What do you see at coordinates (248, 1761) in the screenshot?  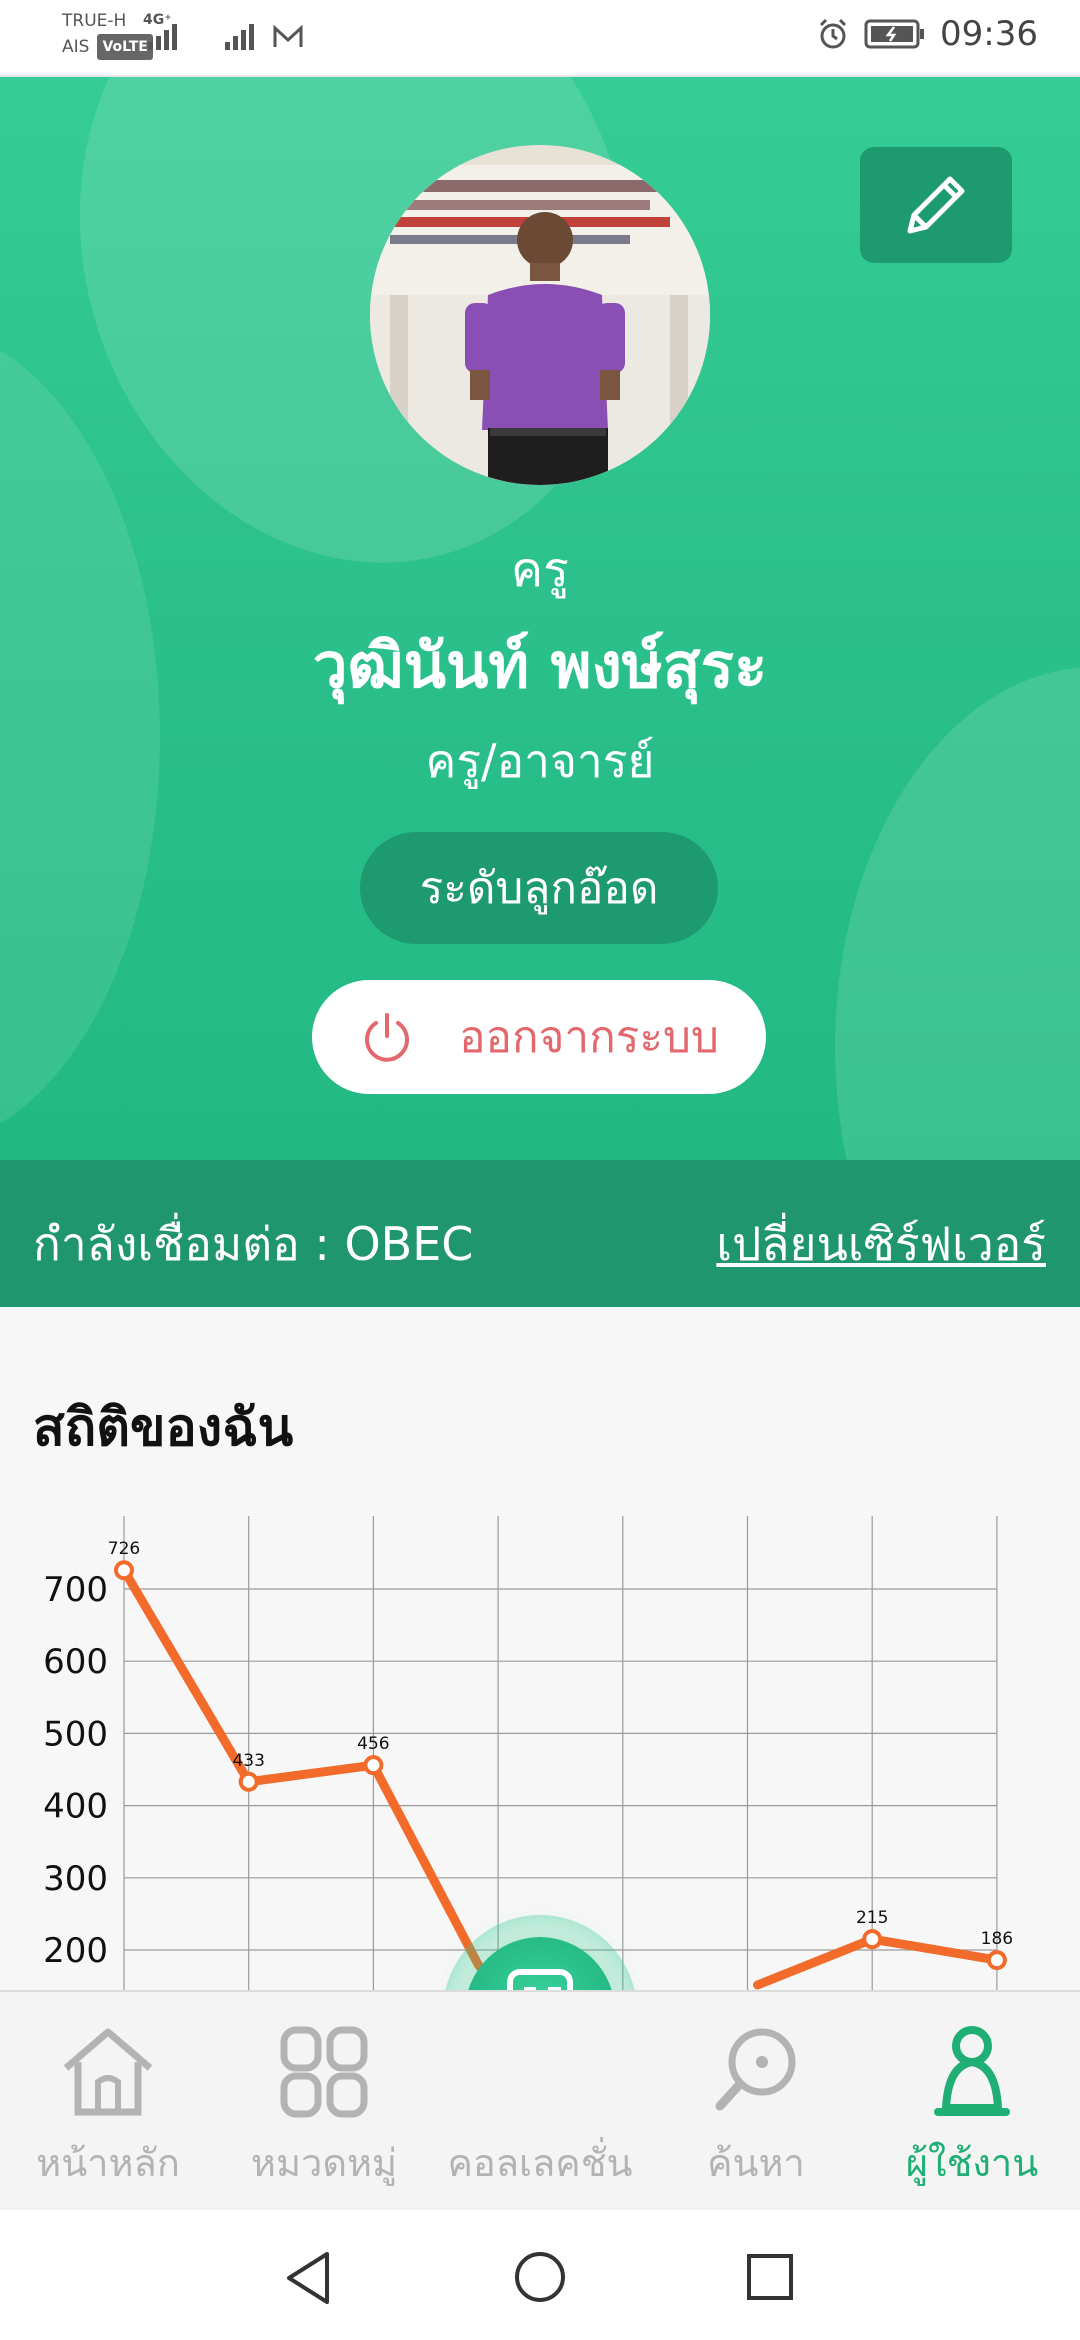 I see `data-label: 433` at bounding box center [248, 1761].